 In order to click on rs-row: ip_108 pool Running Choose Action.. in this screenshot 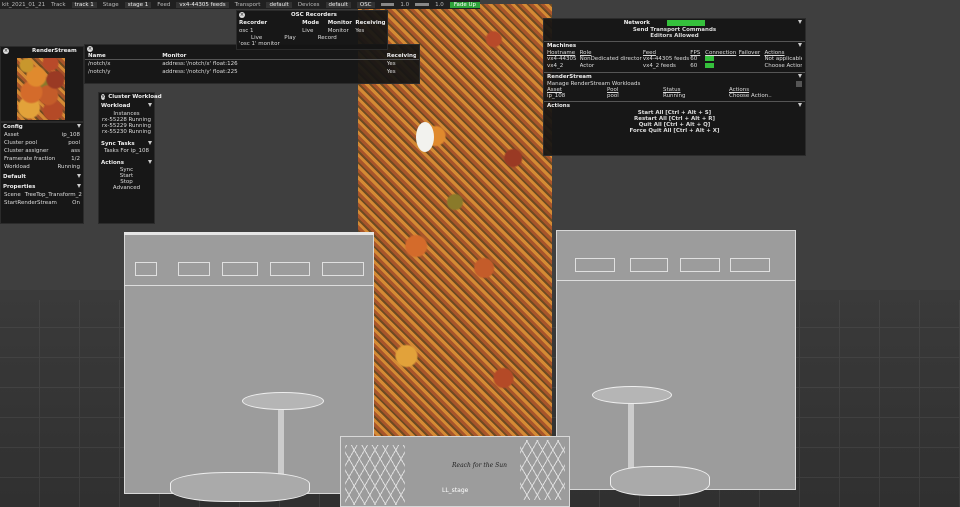, I will do `click(674, 96)`.